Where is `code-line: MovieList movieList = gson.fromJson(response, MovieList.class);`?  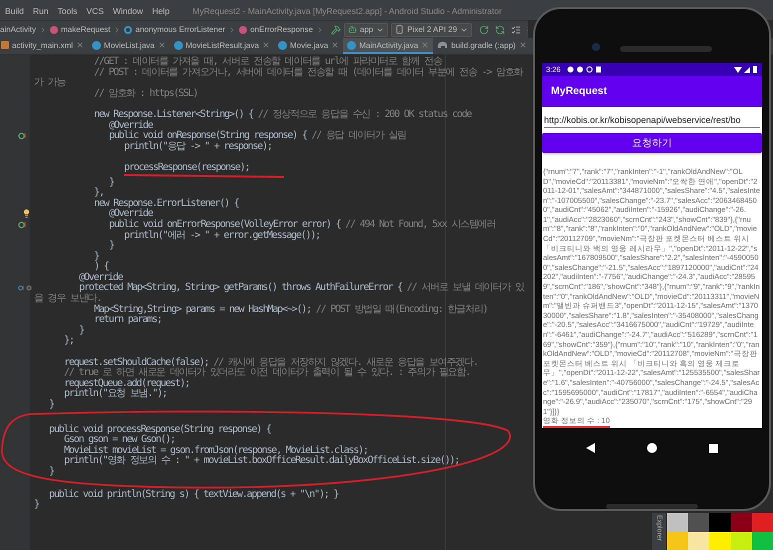
code-line: MovieList movieList = gson.fromJson(response, MovieList.class); is located at coordinates (215, 451).